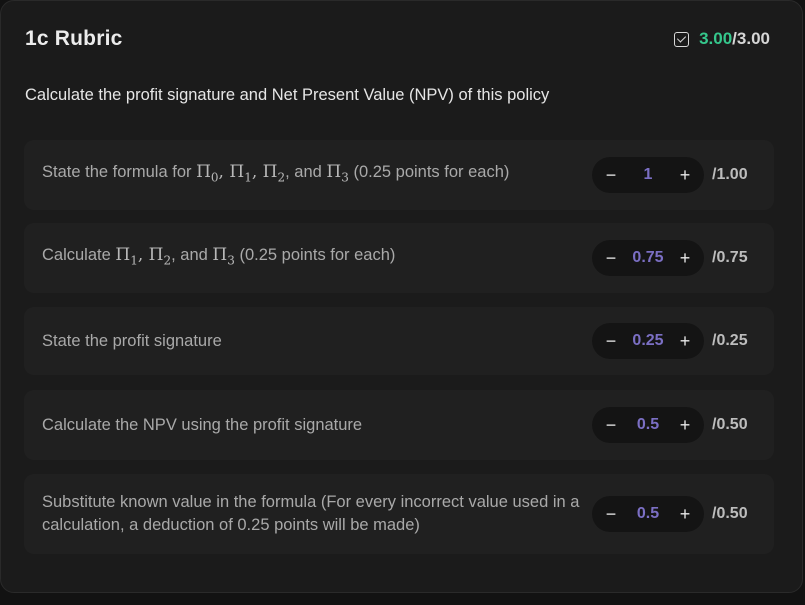  What do you see at coordinates (74, 38) in the screenshot?
I see `rubric-title: 1c Rubric` at bounding box center [74, 38].